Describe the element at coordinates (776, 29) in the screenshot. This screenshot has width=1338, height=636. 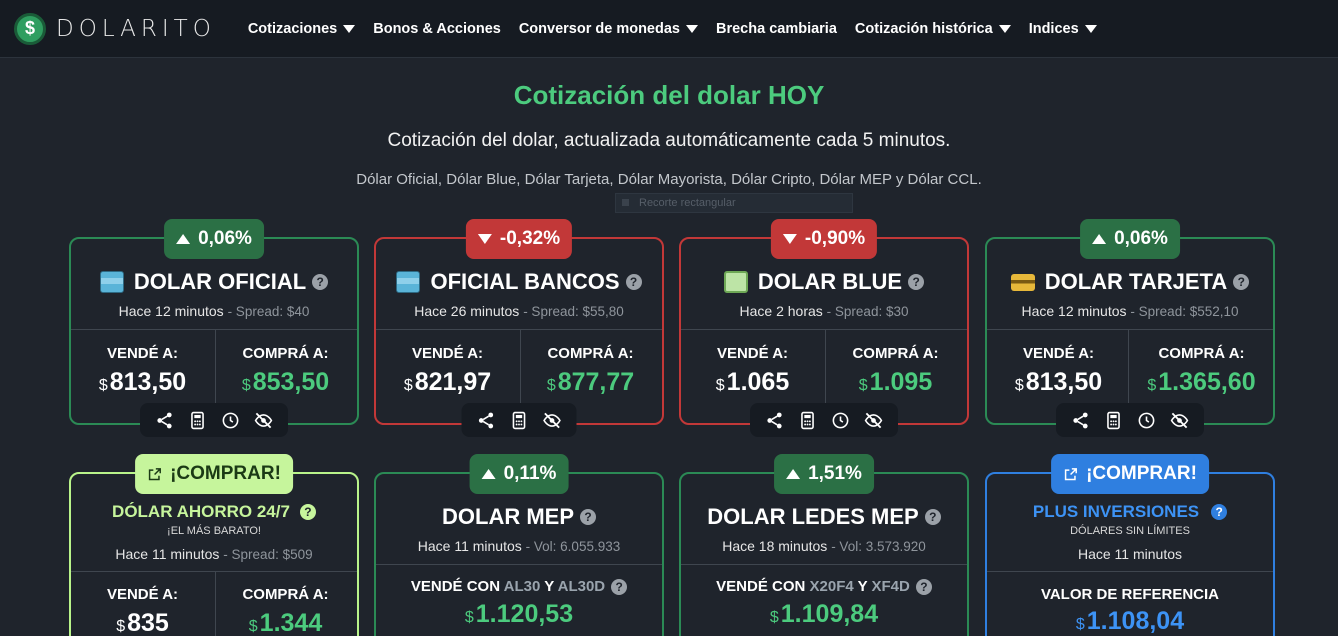
I see `nav-brecha: Brecha cambiaria` at that location.